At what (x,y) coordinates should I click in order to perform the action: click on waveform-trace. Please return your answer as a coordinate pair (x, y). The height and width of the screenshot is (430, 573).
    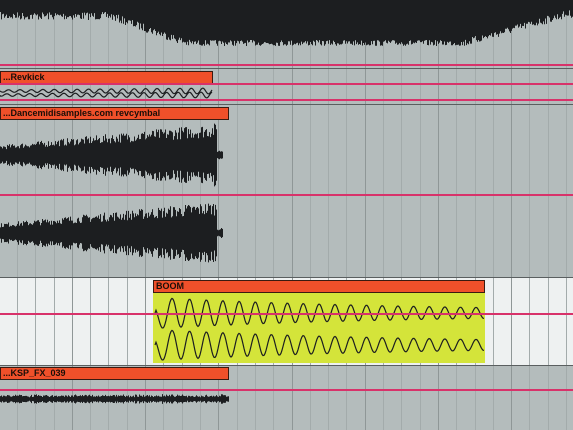
    Looking at the image, I should click on (106, 91).